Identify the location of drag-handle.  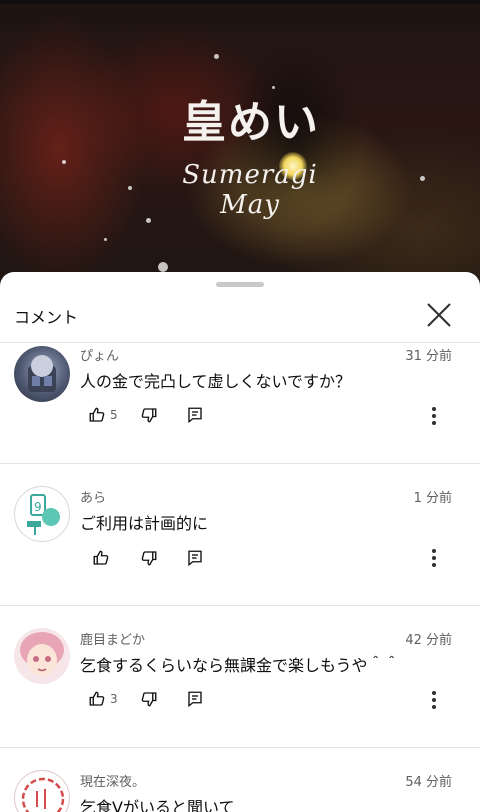
(240, 284).